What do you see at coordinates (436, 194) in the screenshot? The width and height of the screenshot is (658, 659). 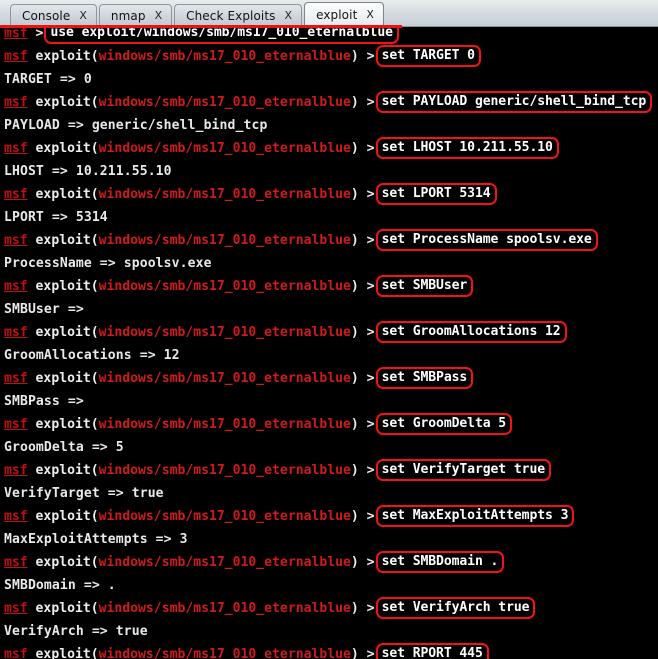 I see `highlighted-command: set LPORT 5314` at bounding box center [436, 194].